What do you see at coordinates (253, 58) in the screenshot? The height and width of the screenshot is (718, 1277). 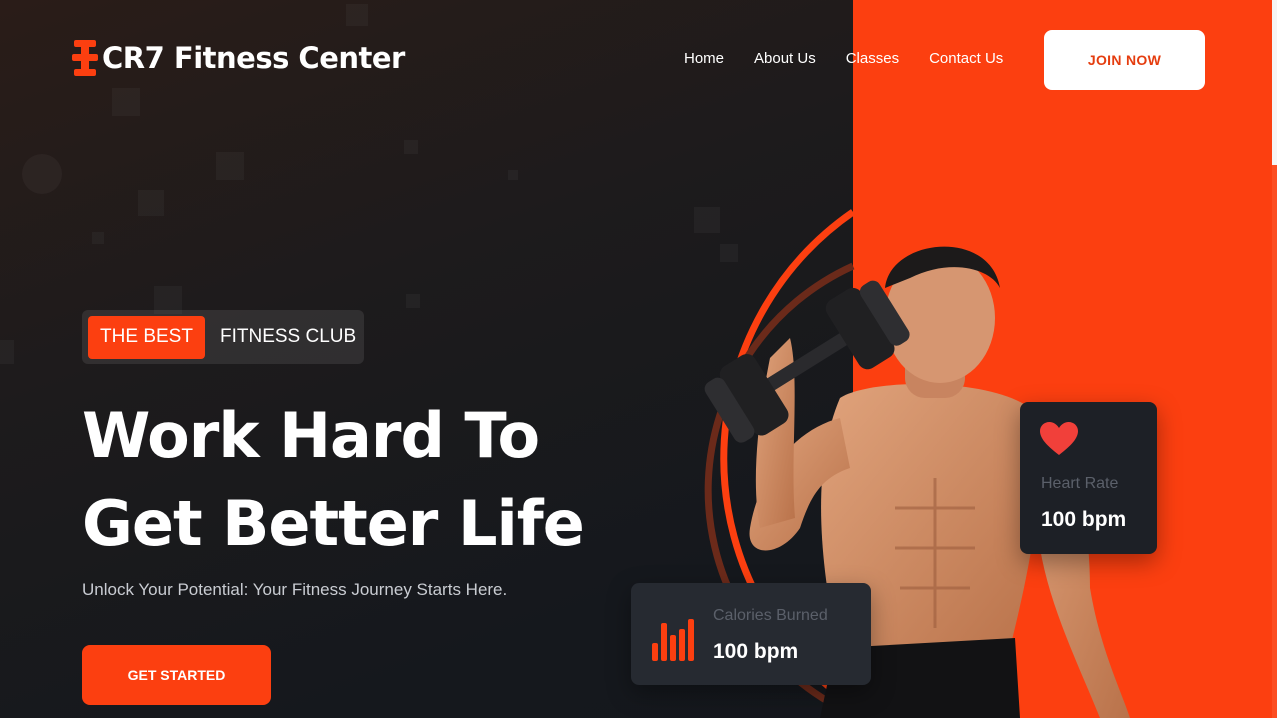 I see `brand-name: CR7 Fitness Center` at bounding box center [253, 58].